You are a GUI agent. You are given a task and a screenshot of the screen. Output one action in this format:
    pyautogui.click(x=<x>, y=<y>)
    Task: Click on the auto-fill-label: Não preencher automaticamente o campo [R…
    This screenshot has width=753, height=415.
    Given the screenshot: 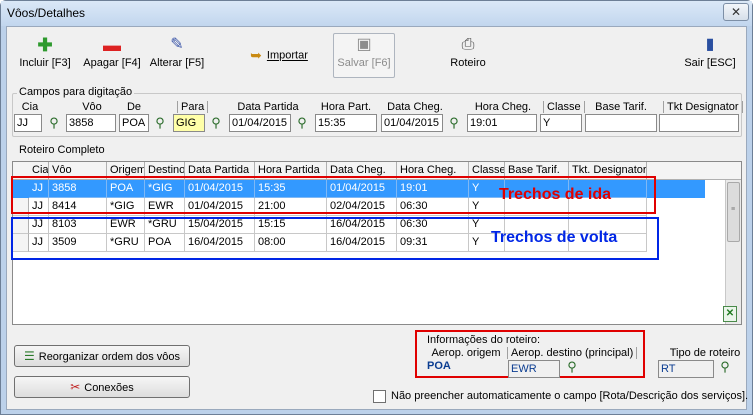 What is the action you would take?
    pyautogui.click(x=570, y=396)
    